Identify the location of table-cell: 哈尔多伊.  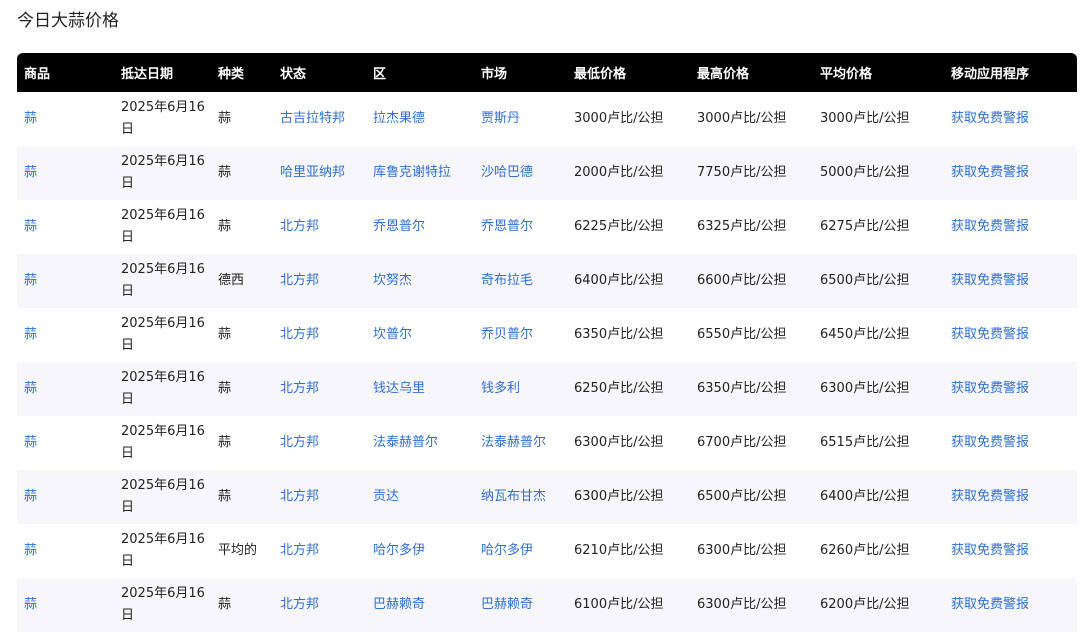
(520, 551).